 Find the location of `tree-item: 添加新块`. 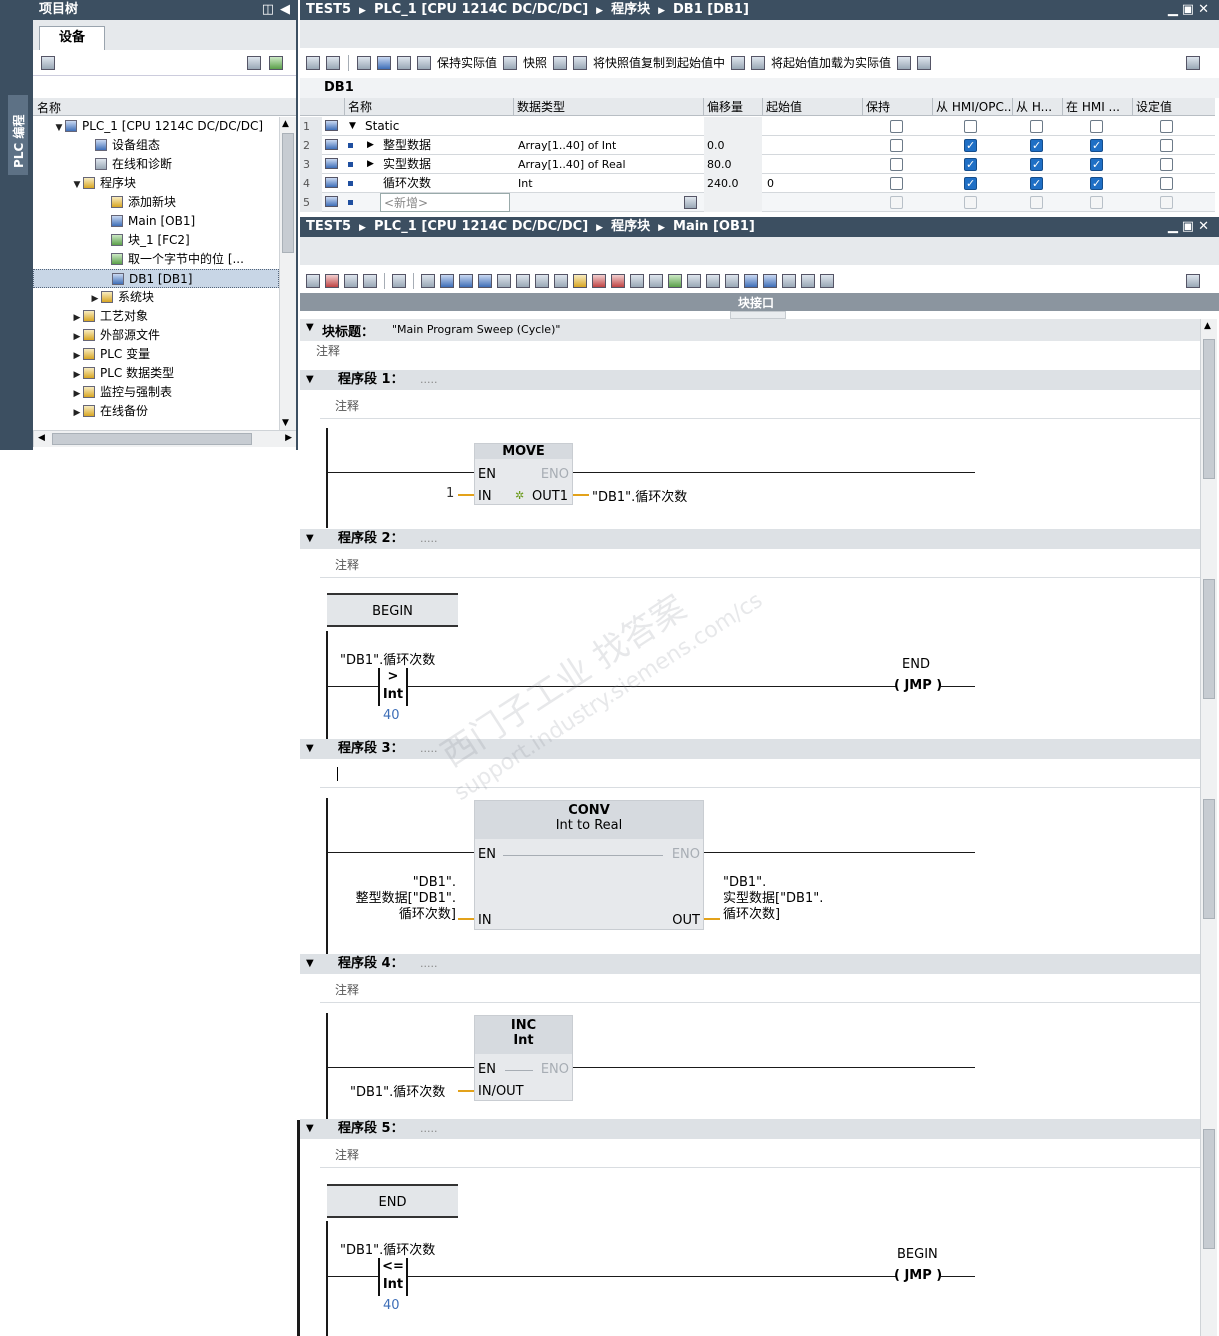

tree-item: 添加新块 is located at coordinates (156, 202).